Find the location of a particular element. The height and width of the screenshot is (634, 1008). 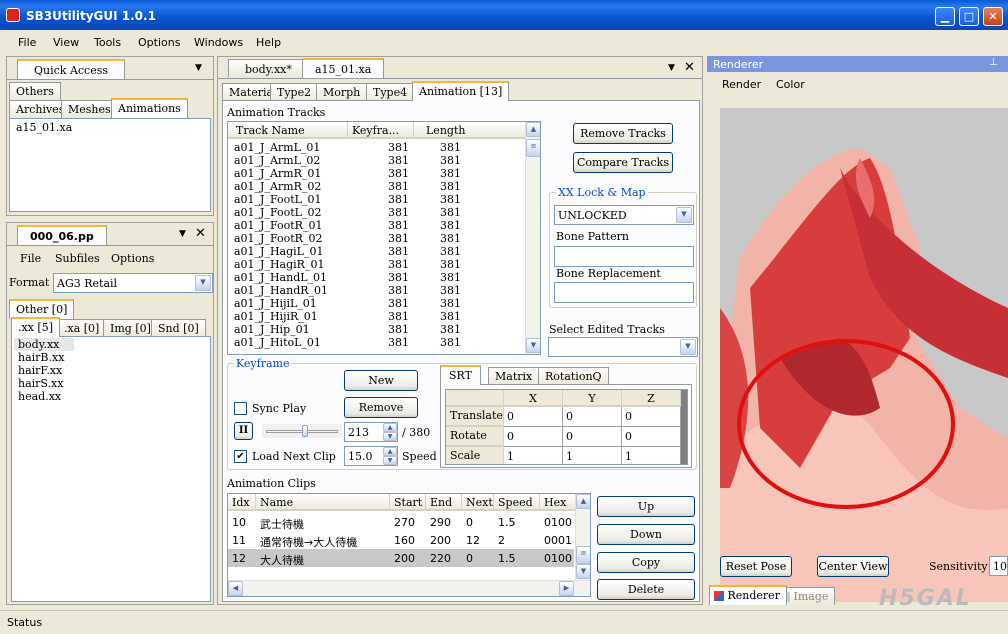

clip-up-button: Up is located at coordinates (646, 506).